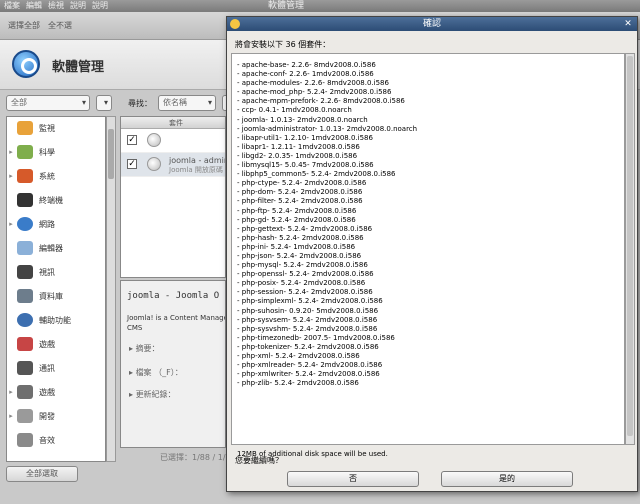 Image resolution: width=640 pixels, height=504 pixels. I want to click on monitor-icon, so click(25, 128).